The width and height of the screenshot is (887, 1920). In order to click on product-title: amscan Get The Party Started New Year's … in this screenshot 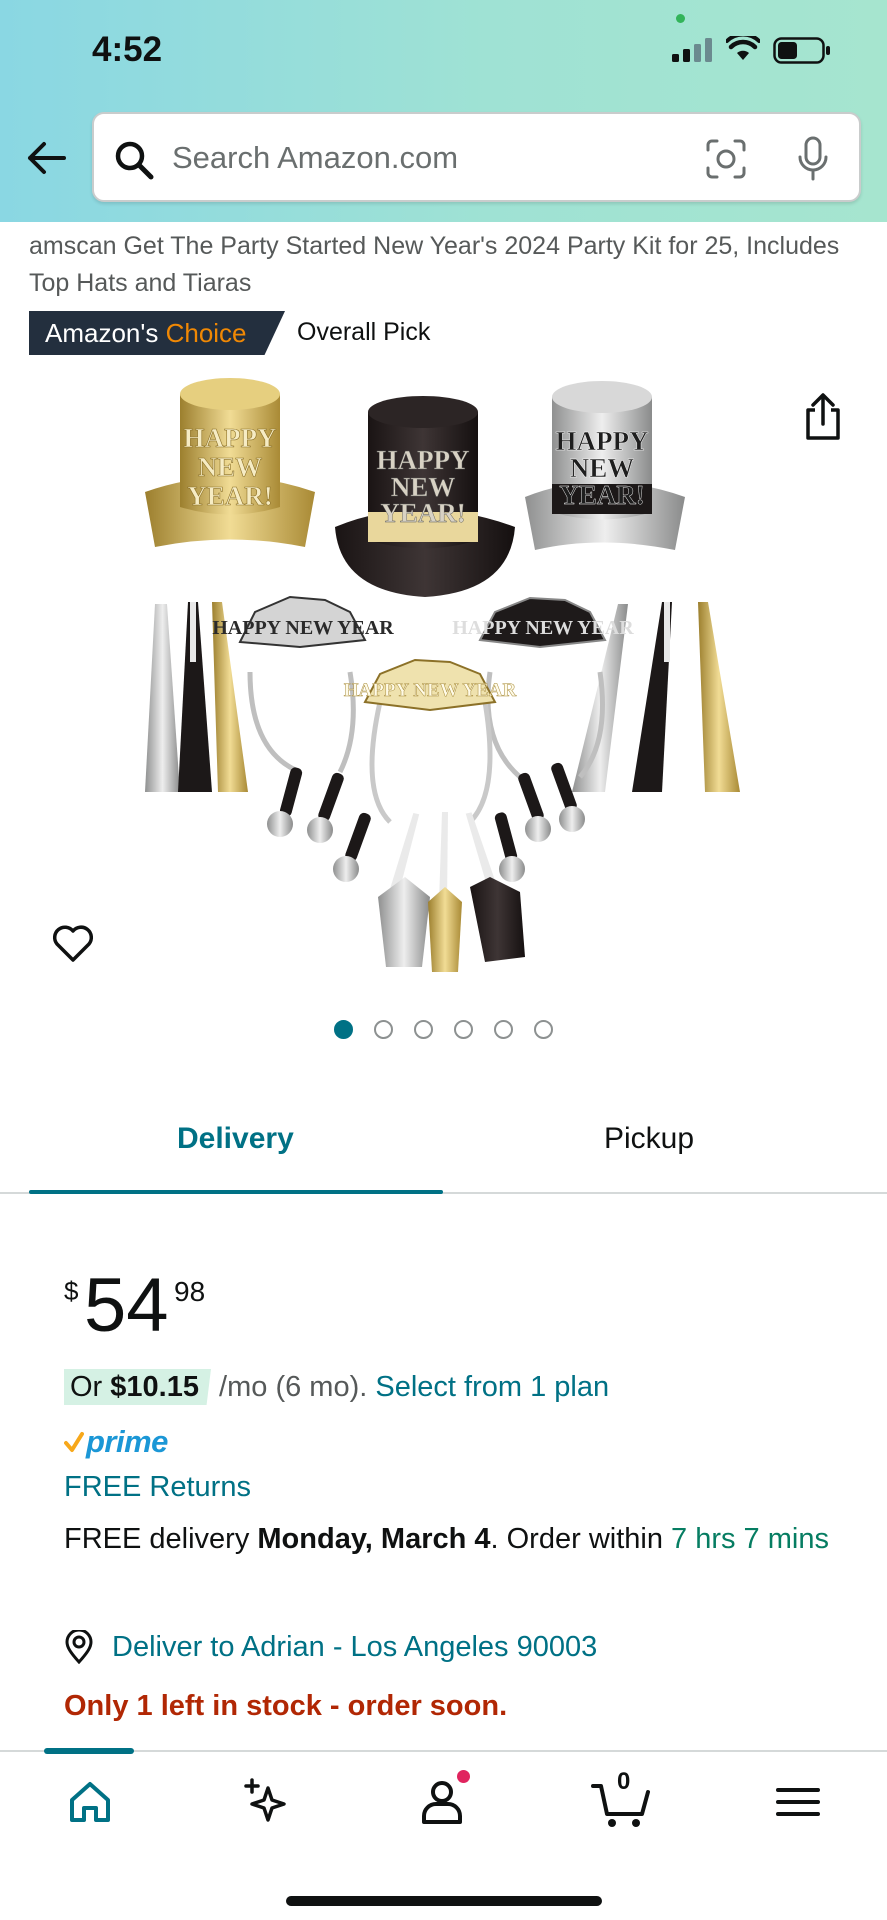, I will do `click(449, 265)`.